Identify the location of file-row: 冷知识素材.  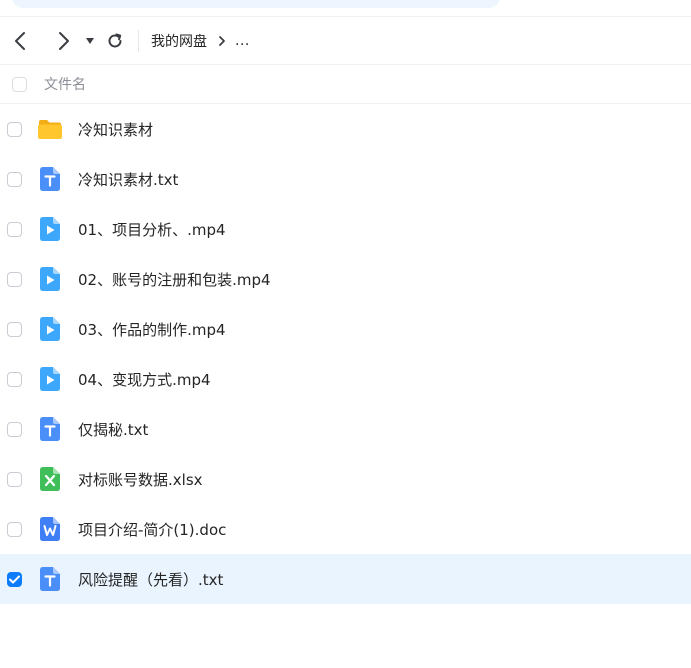
(345, 129).